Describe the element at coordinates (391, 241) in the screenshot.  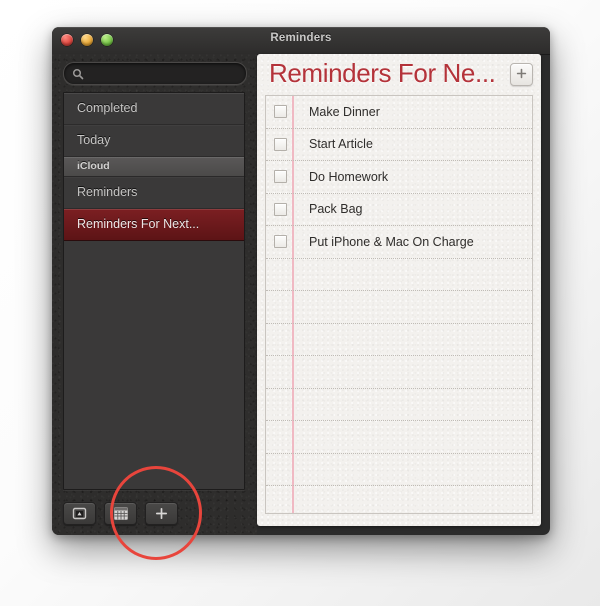
I see `reminder-title: Put iPhone & Mac On Charge` at that location.